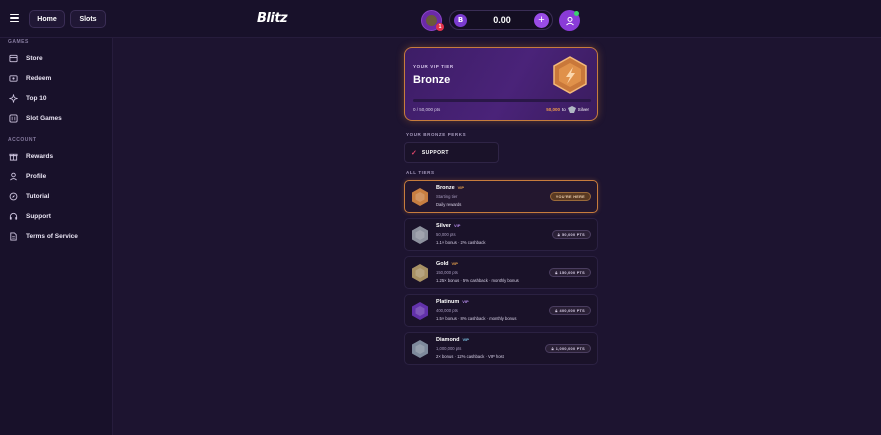 This screenshot has height=435, width=881. What do you see at coordinates (272, 18) in the screenshot?
I see `blitz-logo: Blitz` at bounding box center [272, 18].